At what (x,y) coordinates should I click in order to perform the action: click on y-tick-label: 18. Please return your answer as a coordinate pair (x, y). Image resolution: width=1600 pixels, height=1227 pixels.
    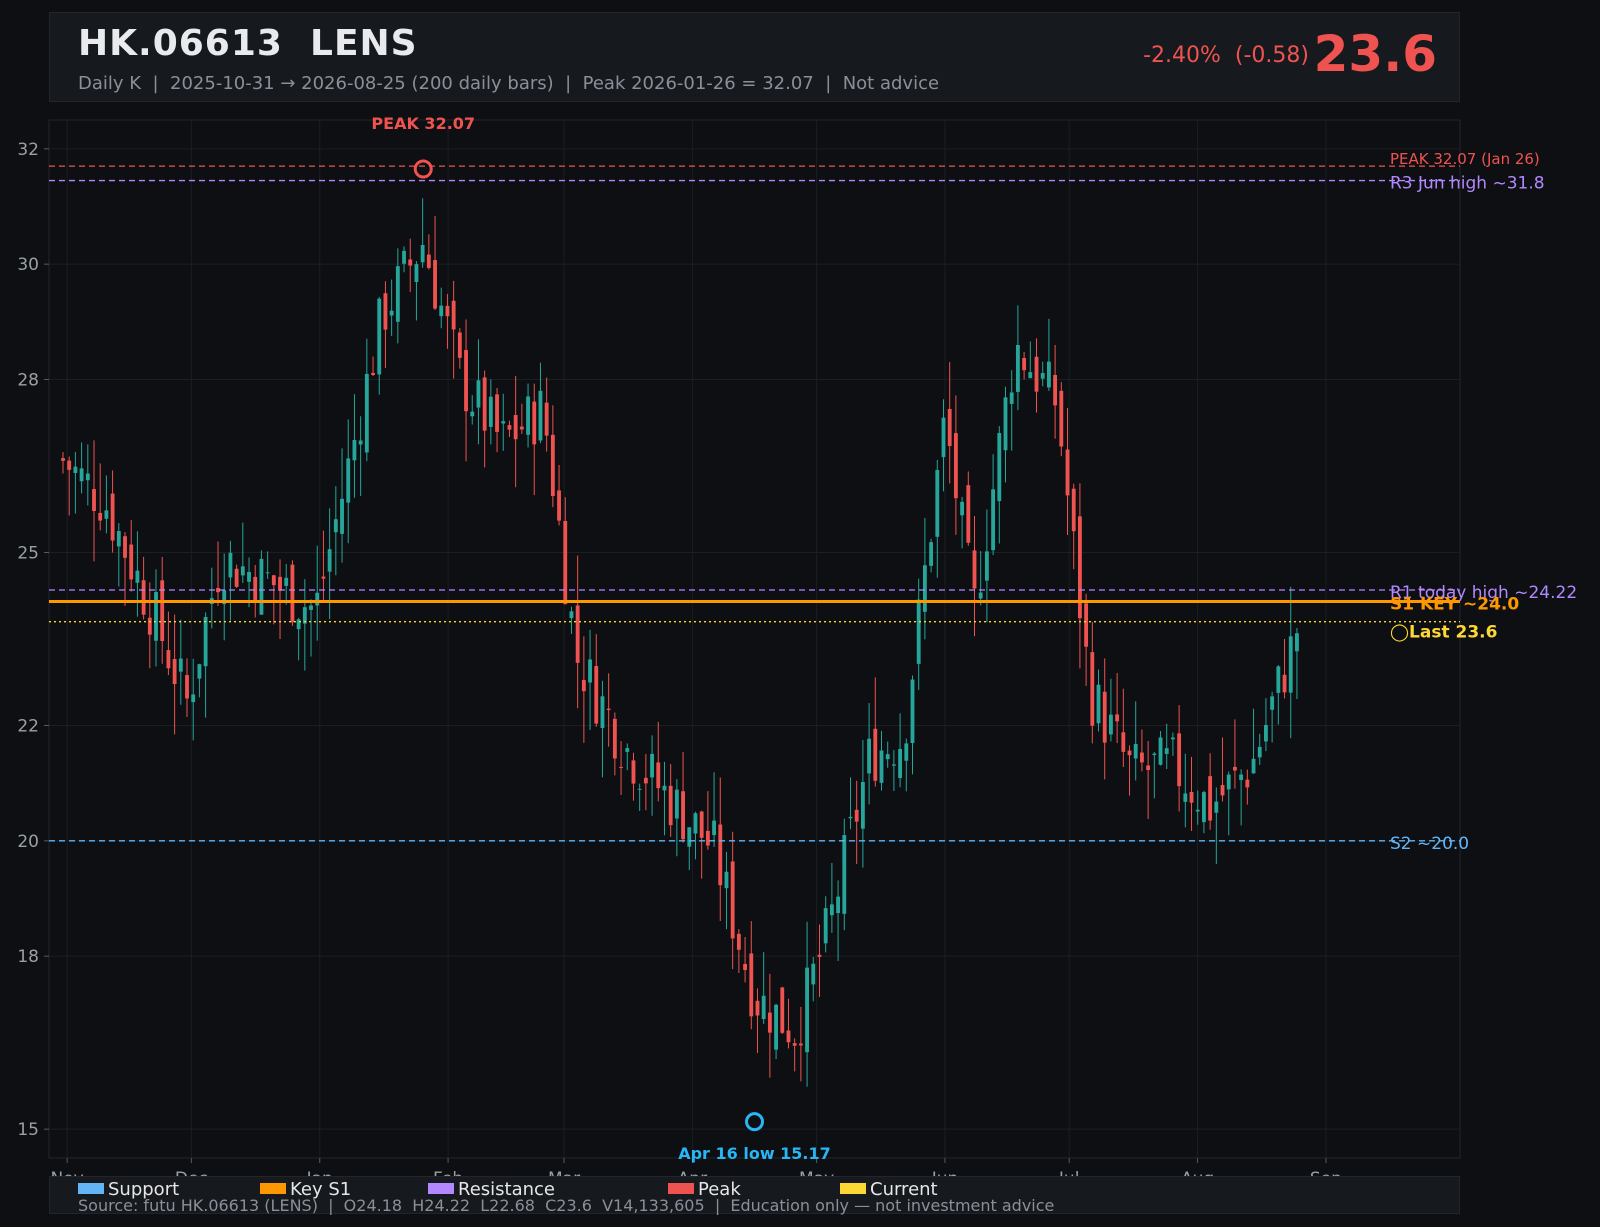
    Looking at the image, I should click on (28, 957).